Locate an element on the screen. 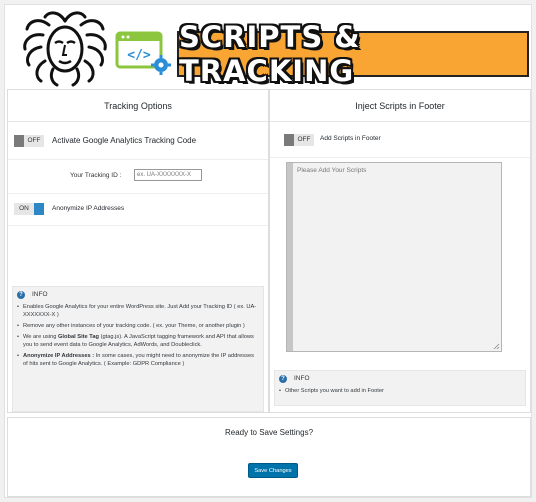  ga-toggle: OFF is located at coordinates (29, 141).